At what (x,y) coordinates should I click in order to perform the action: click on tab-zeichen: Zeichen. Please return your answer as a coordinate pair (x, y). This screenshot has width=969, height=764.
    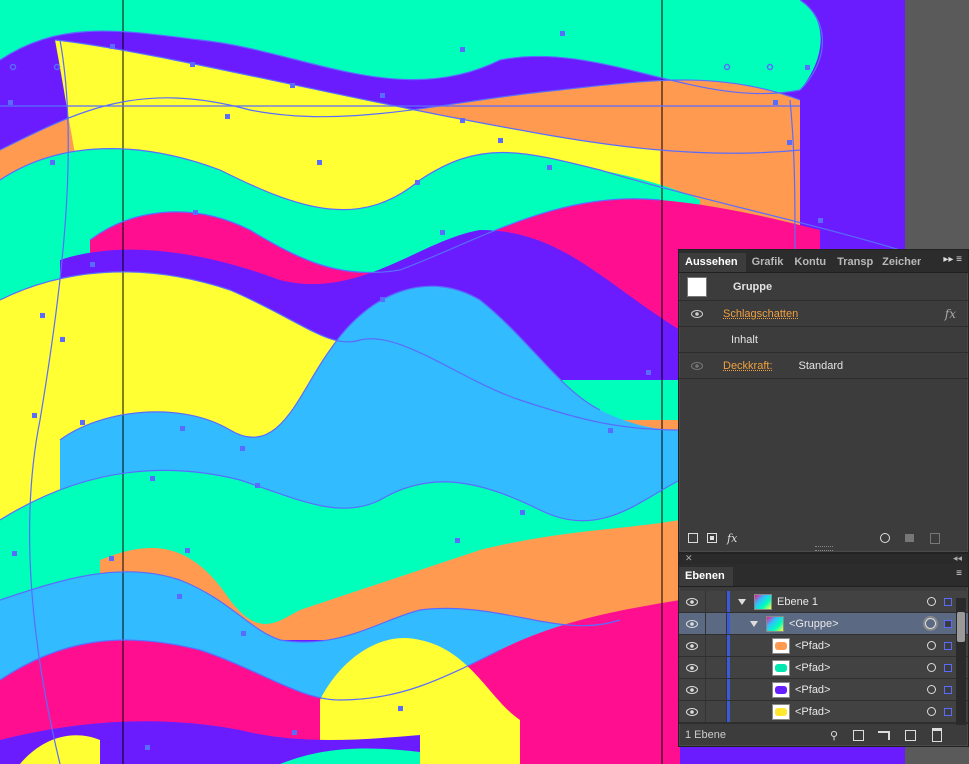
    Looking at the image, I should click on (898, 262).